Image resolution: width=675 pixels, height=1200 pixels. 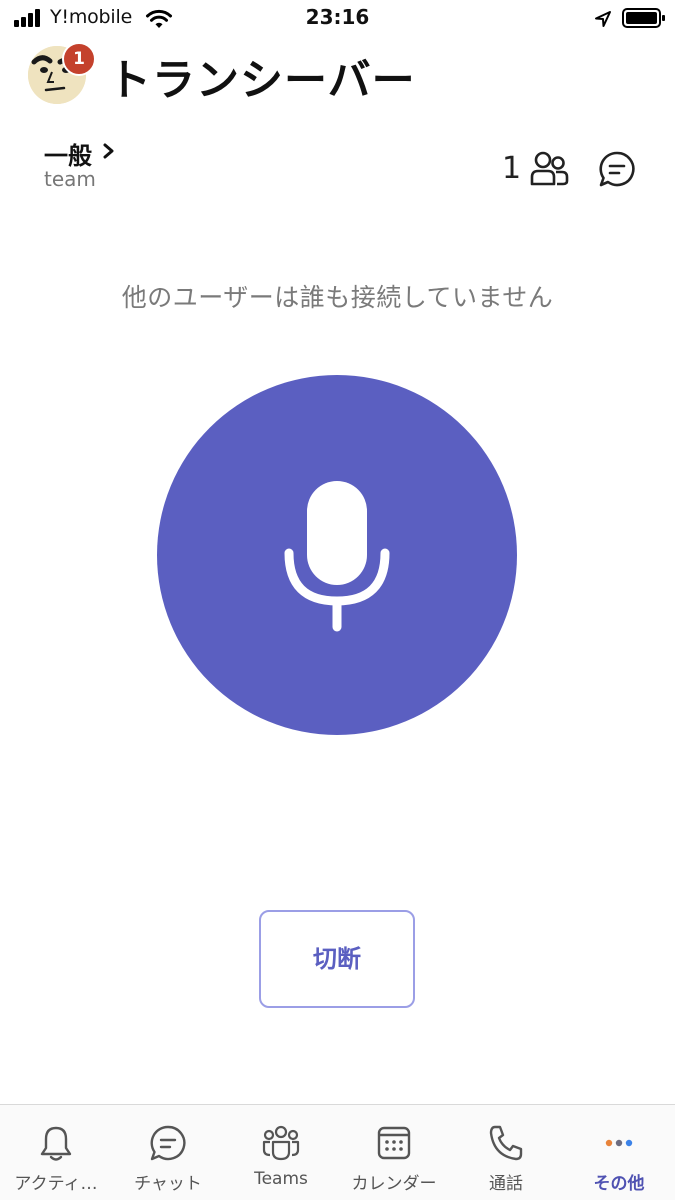 I want to click on notification-badge: 1, so click(x=79, y=59).